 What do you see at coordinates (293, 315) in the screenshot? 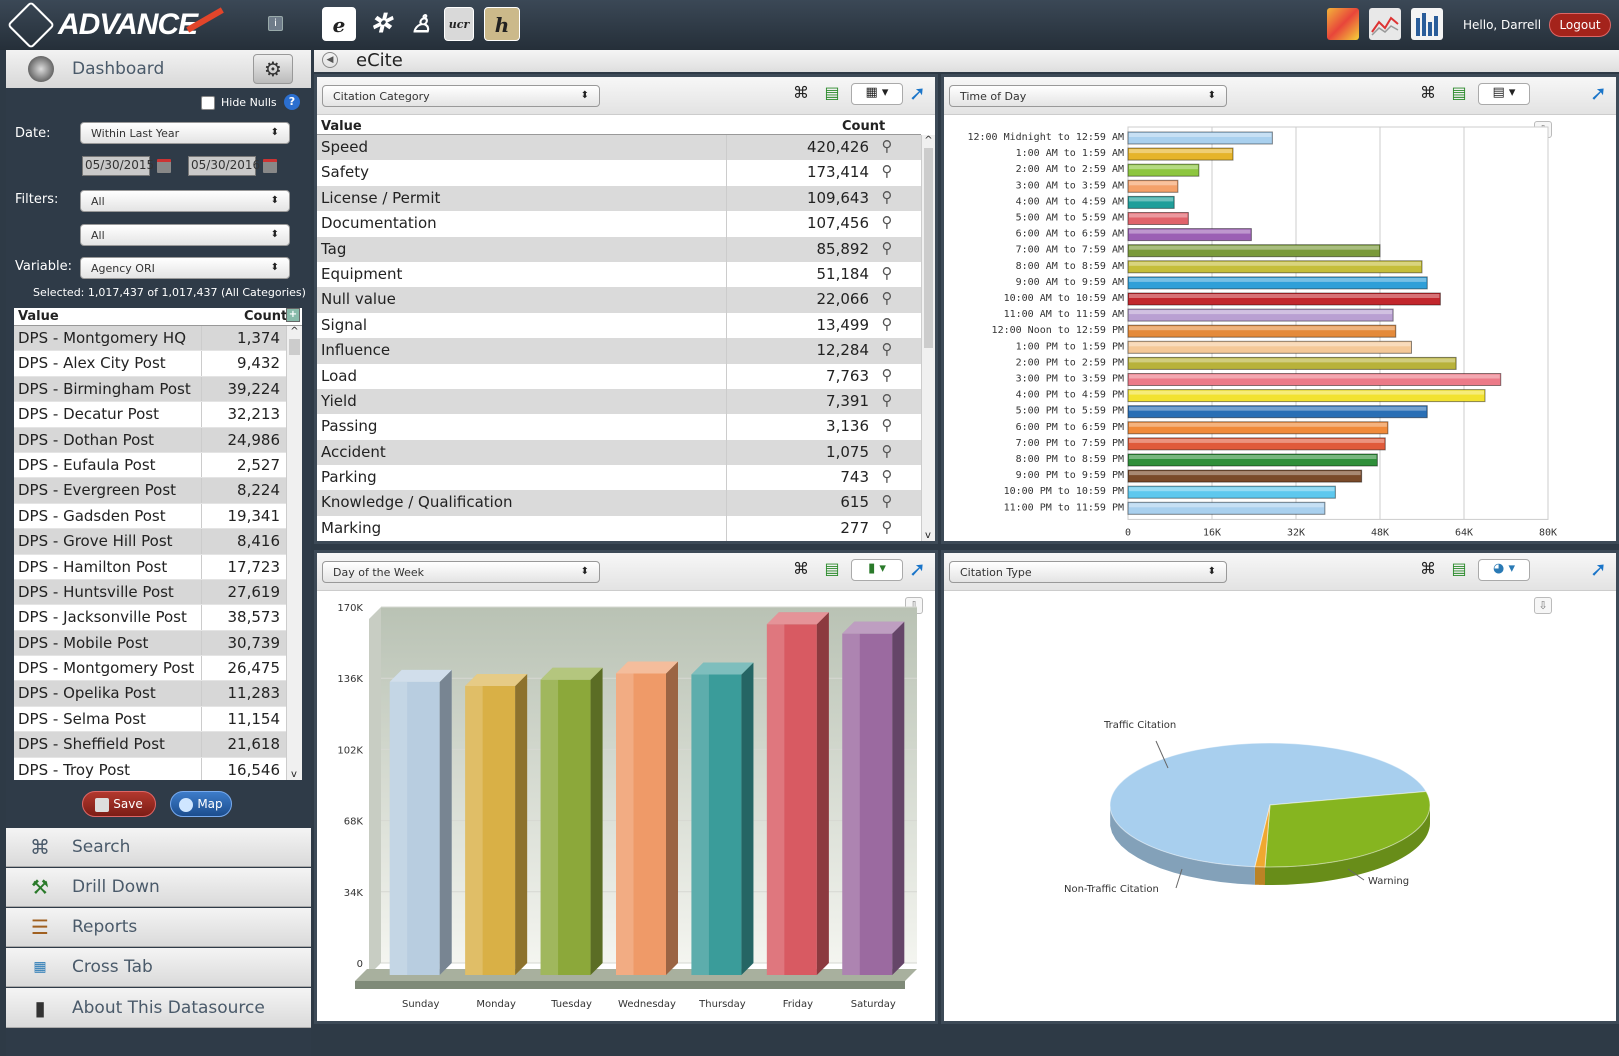
I see `expand-icon: +` at bounding box center [293, 315].